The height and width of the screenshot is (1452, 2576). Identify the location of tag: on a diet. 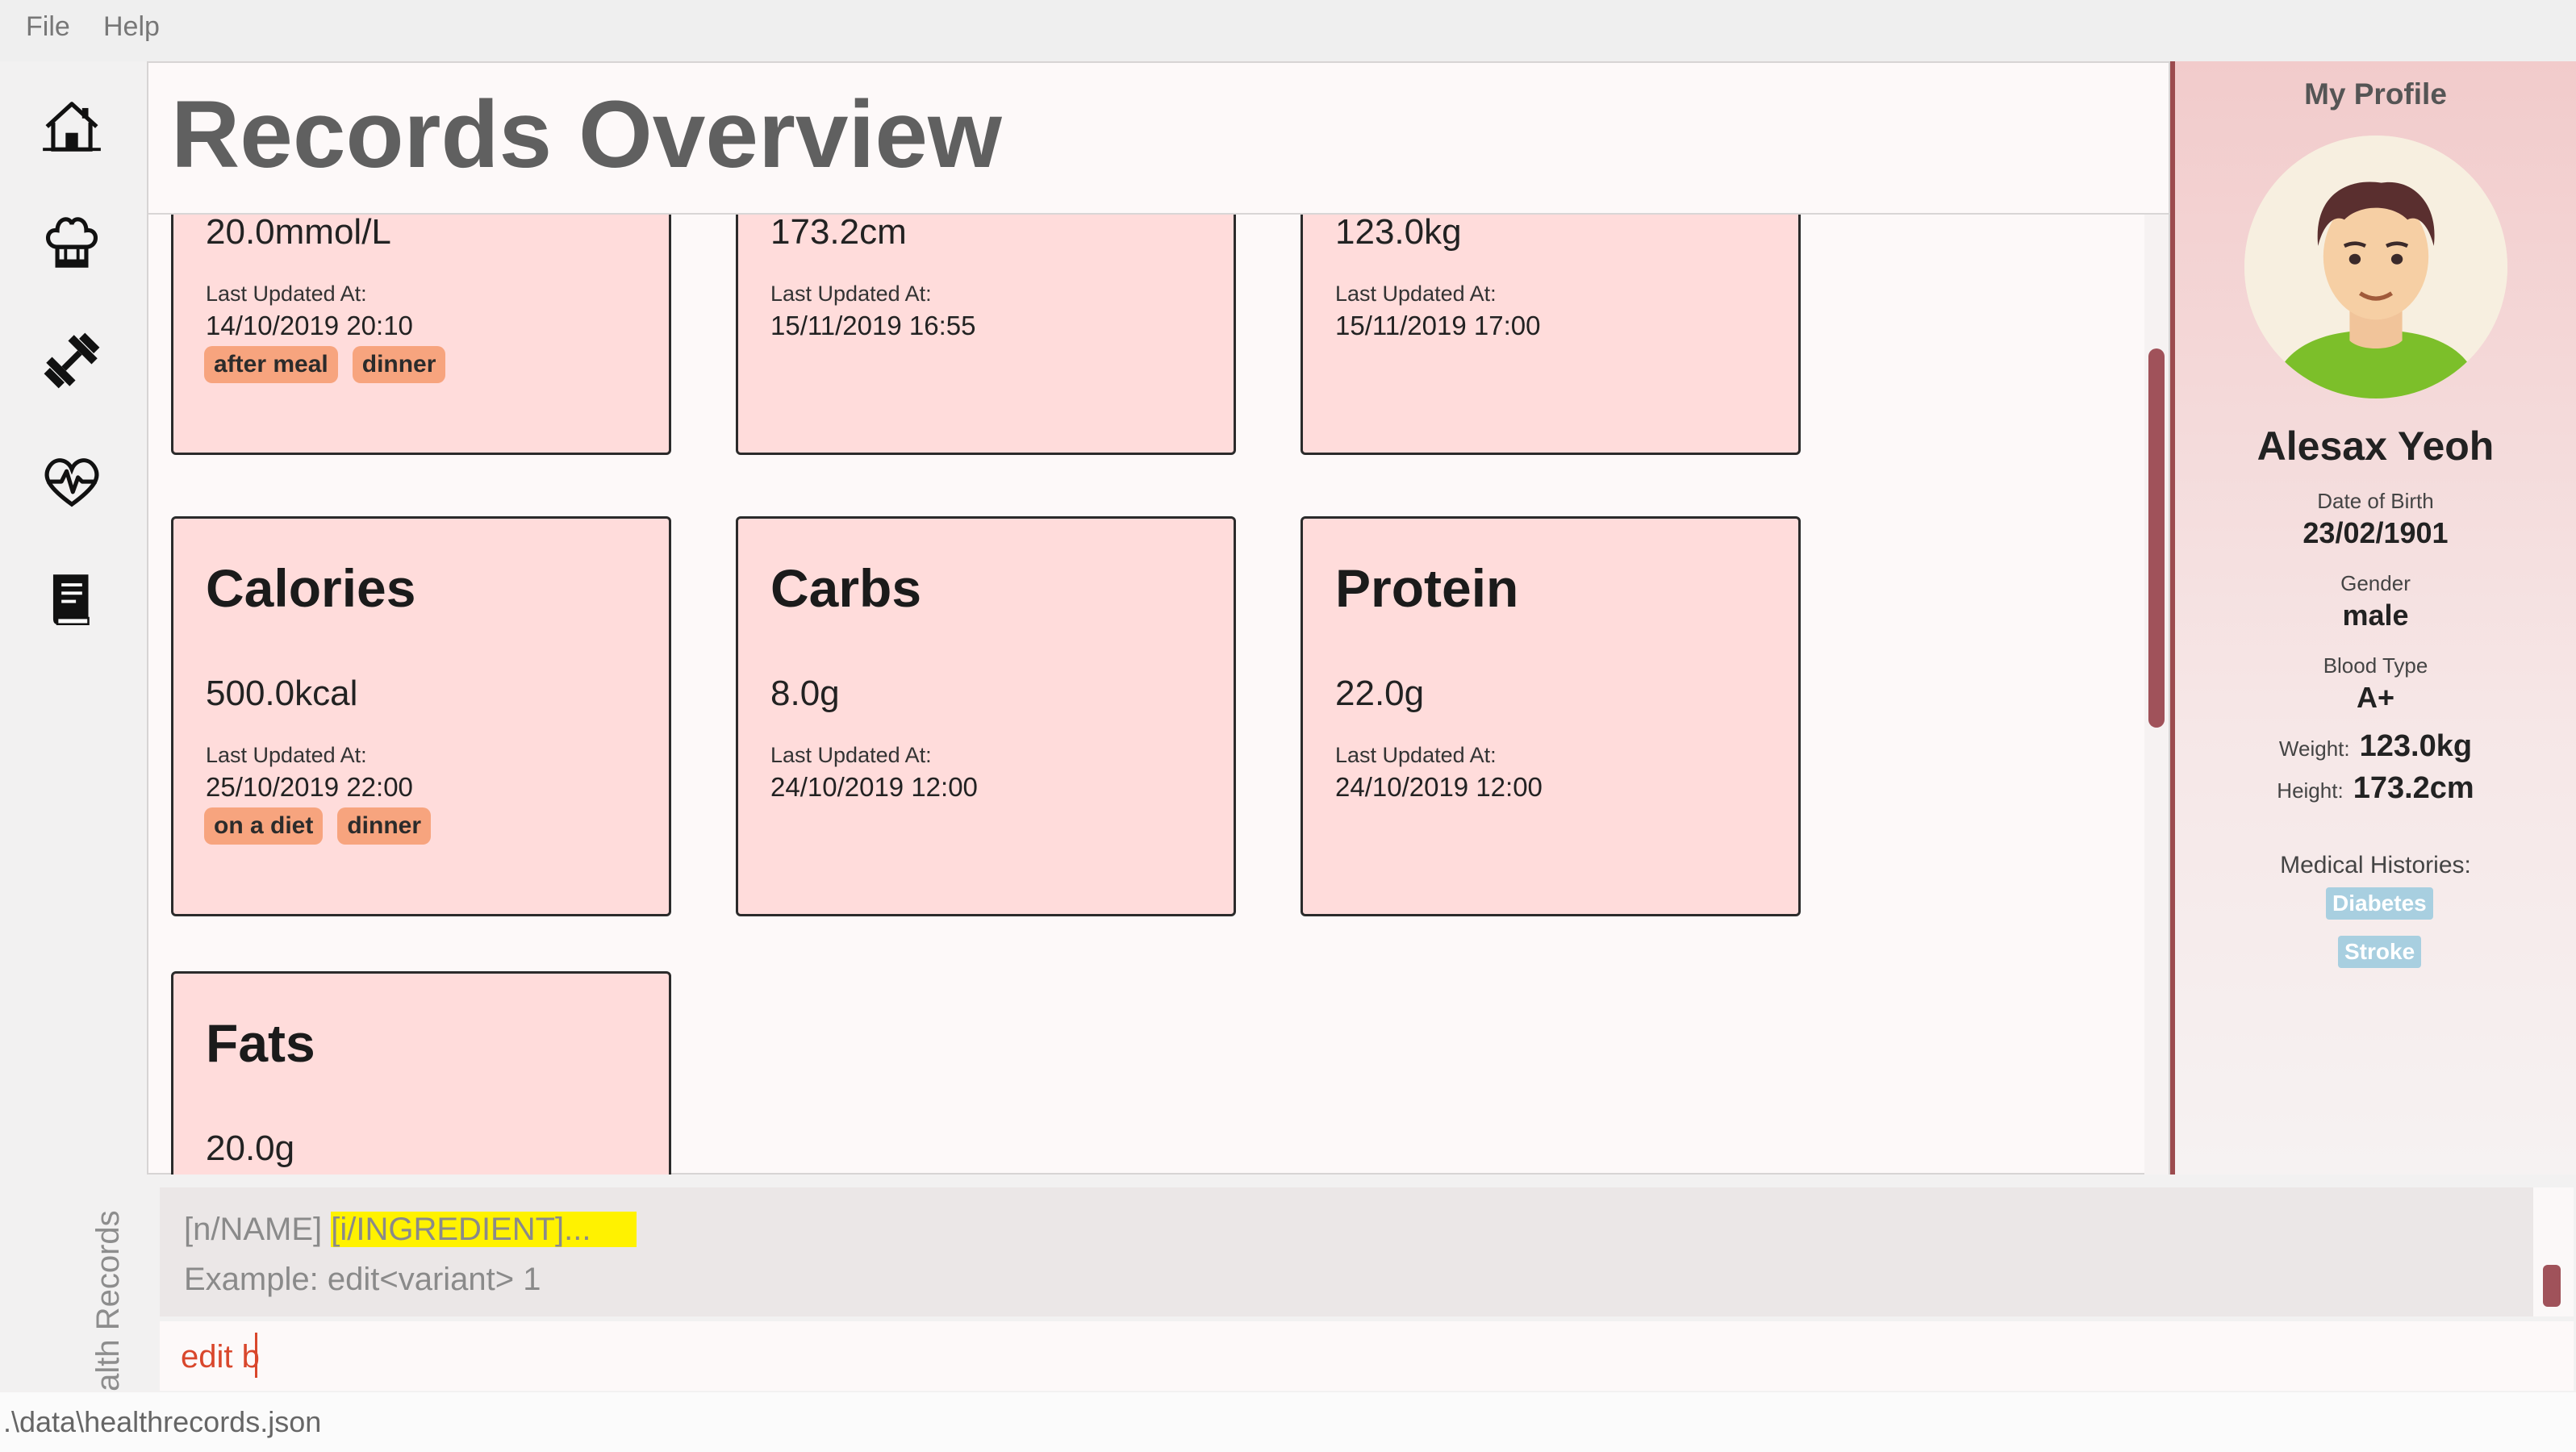
(264, 826).